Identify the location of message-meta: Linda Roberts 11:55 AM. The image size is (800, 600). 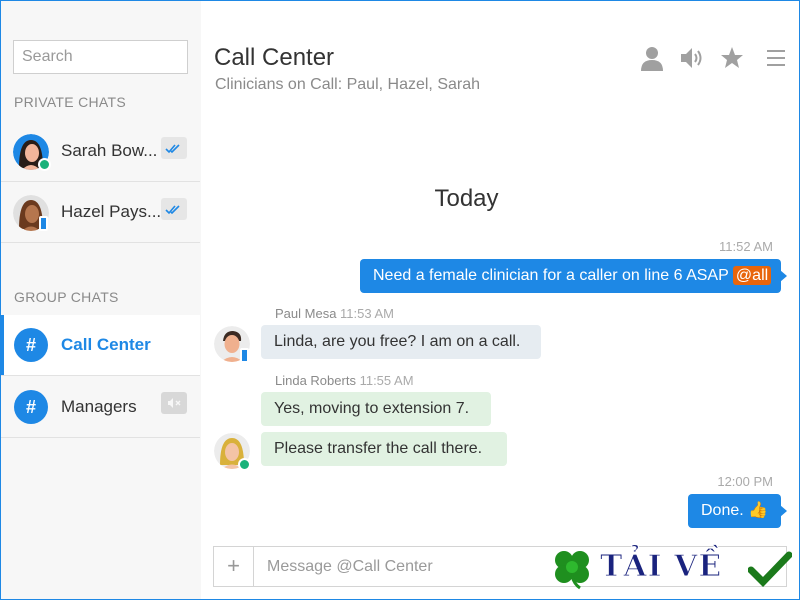
(344, 380).